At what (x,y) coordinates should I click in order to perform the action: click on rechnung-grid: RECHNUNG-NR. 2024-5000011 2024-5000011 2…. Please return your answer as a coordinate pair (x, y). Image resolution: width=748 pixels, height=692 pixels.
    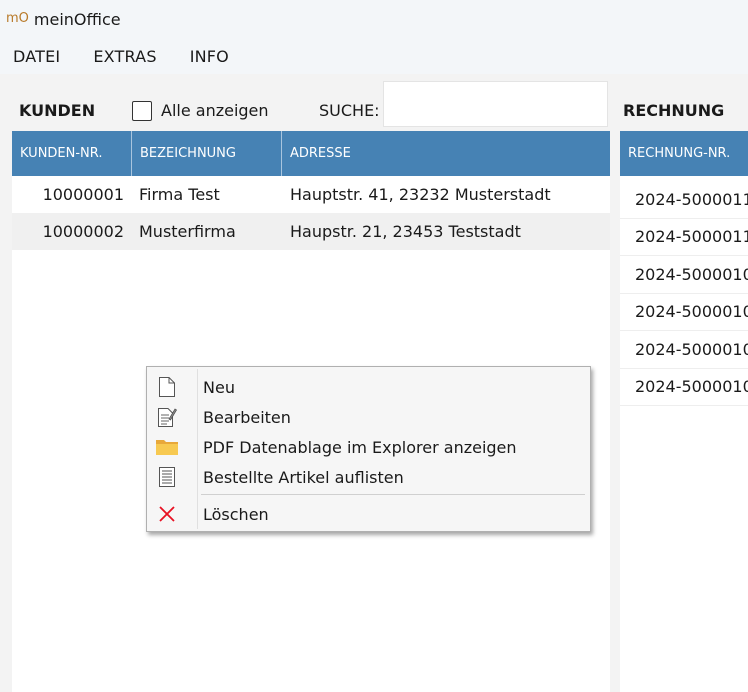
    Looking at the image, I should click on (684, 411).